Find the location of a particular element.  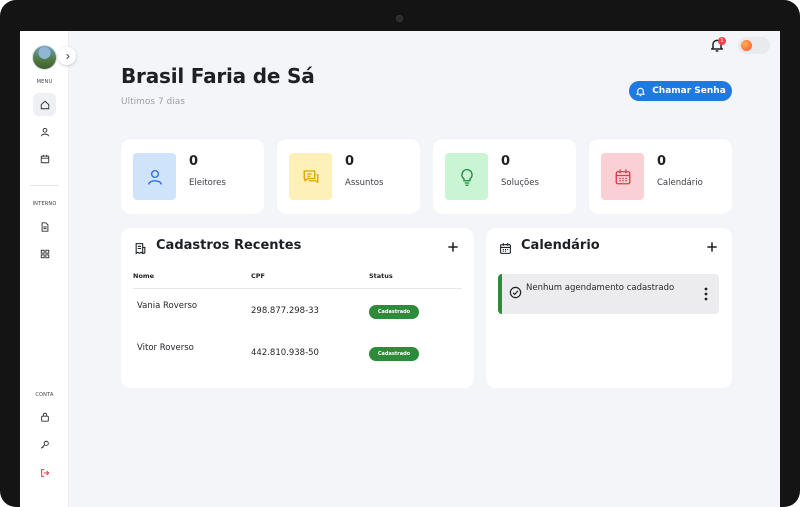

lock-icon is located at coordinates (44, 417).